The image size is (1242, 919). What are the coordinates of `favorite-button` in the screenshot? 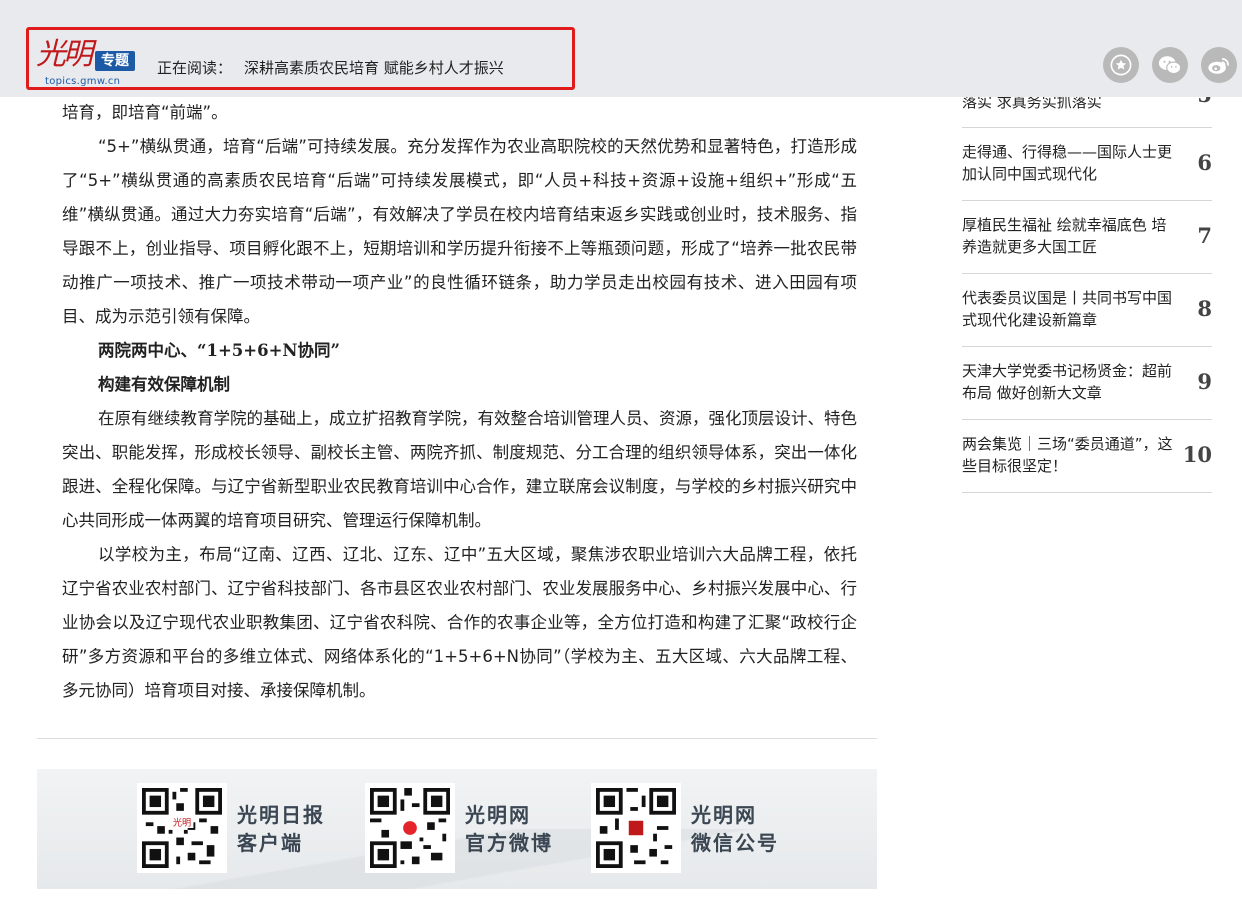 It's located at (1121, 65).